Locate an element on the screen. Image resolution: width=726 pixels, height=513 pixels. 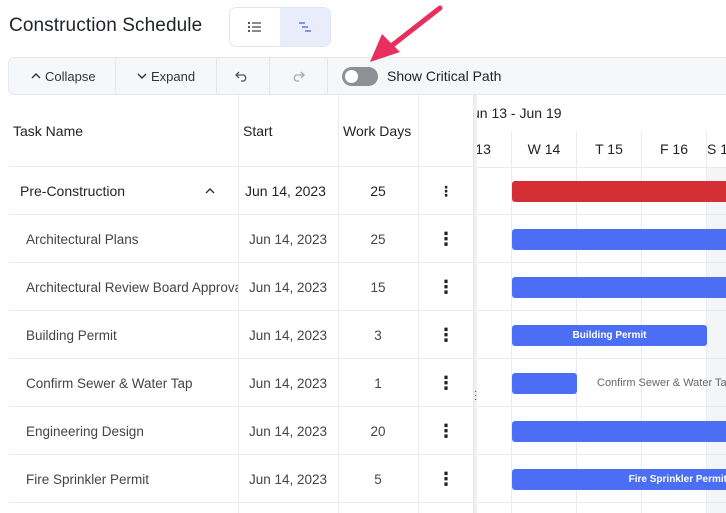
gantt-view-button is located at coordinates (305, 27).